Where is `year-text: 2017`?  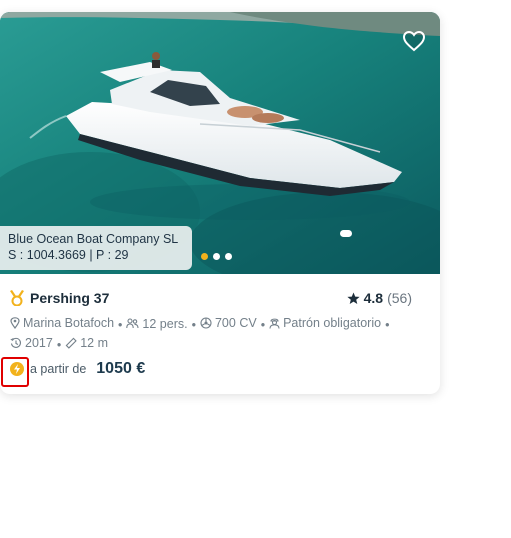 year-text: 2017 is located at coordinates (39, 343).